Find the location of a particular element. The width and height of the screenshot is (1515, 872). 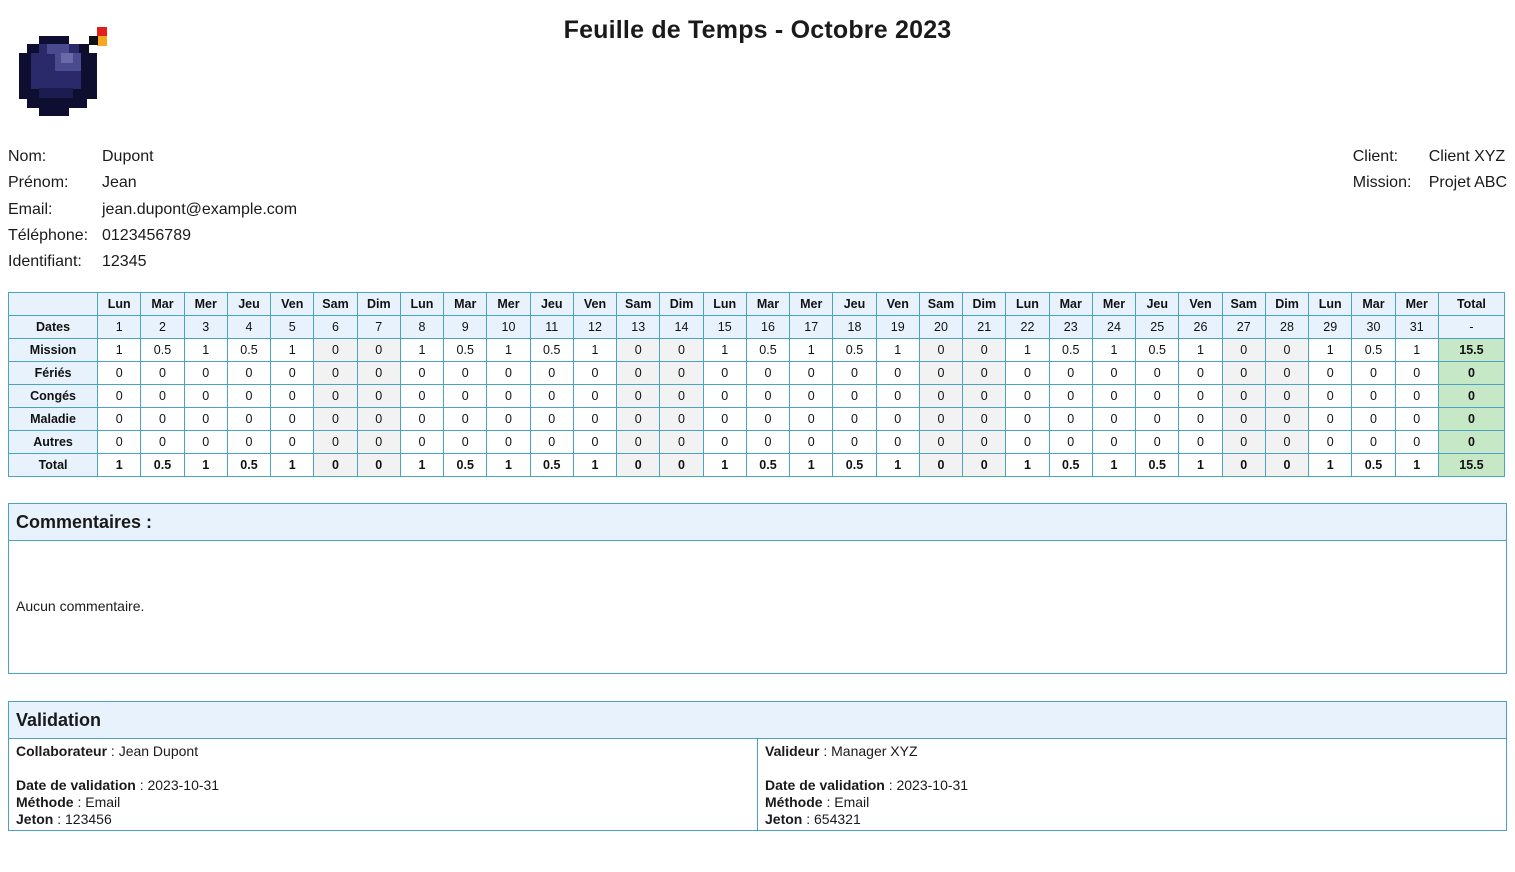

table-row: Maladie 0 0 0 0 0 0 0 0 0 0 0 0 0 0 0 0 0 0 0 0 0 0 0 0 0 0 0 0 0 0 0 0 is located at coordinates (756, 419).